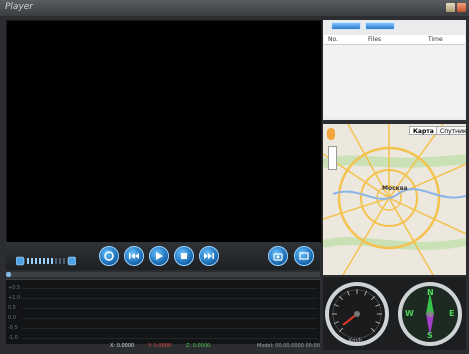  I want to click on compass-west-label: W, so click(409, 313).